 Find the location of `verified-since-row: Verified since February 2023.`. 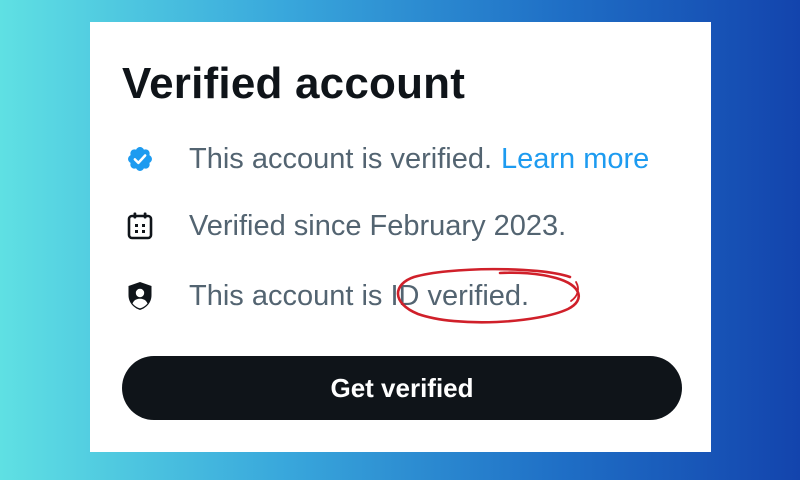

verified-since-row: Verified since February 2023. is located at coordinates (345, 226).